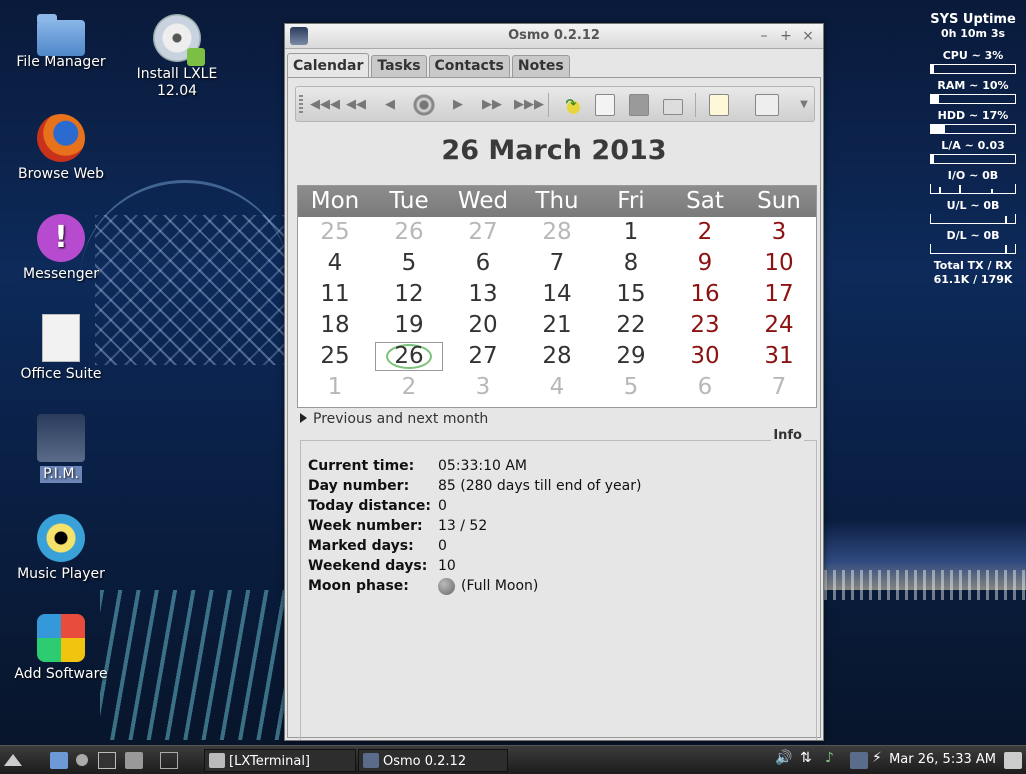 This screenshot has height=774, width=1026. Describe the element at coordinates (540, 66) in the screenshot. I see `tab-notes: Notes` at that location.